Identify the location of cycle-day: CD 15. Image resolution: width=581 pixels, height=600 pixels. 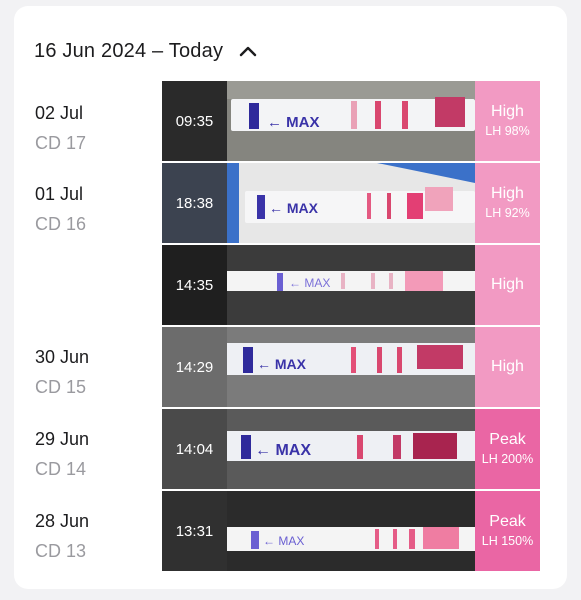
(61, 387).